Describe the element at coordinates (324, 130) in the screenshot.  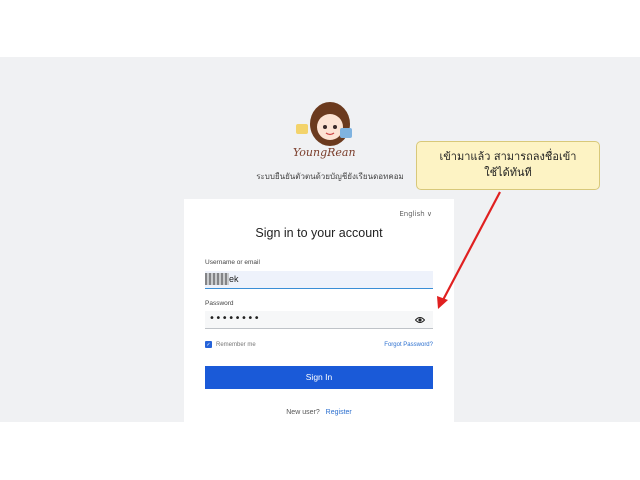
I see `young-rean-logo: YoungRean` at that location.